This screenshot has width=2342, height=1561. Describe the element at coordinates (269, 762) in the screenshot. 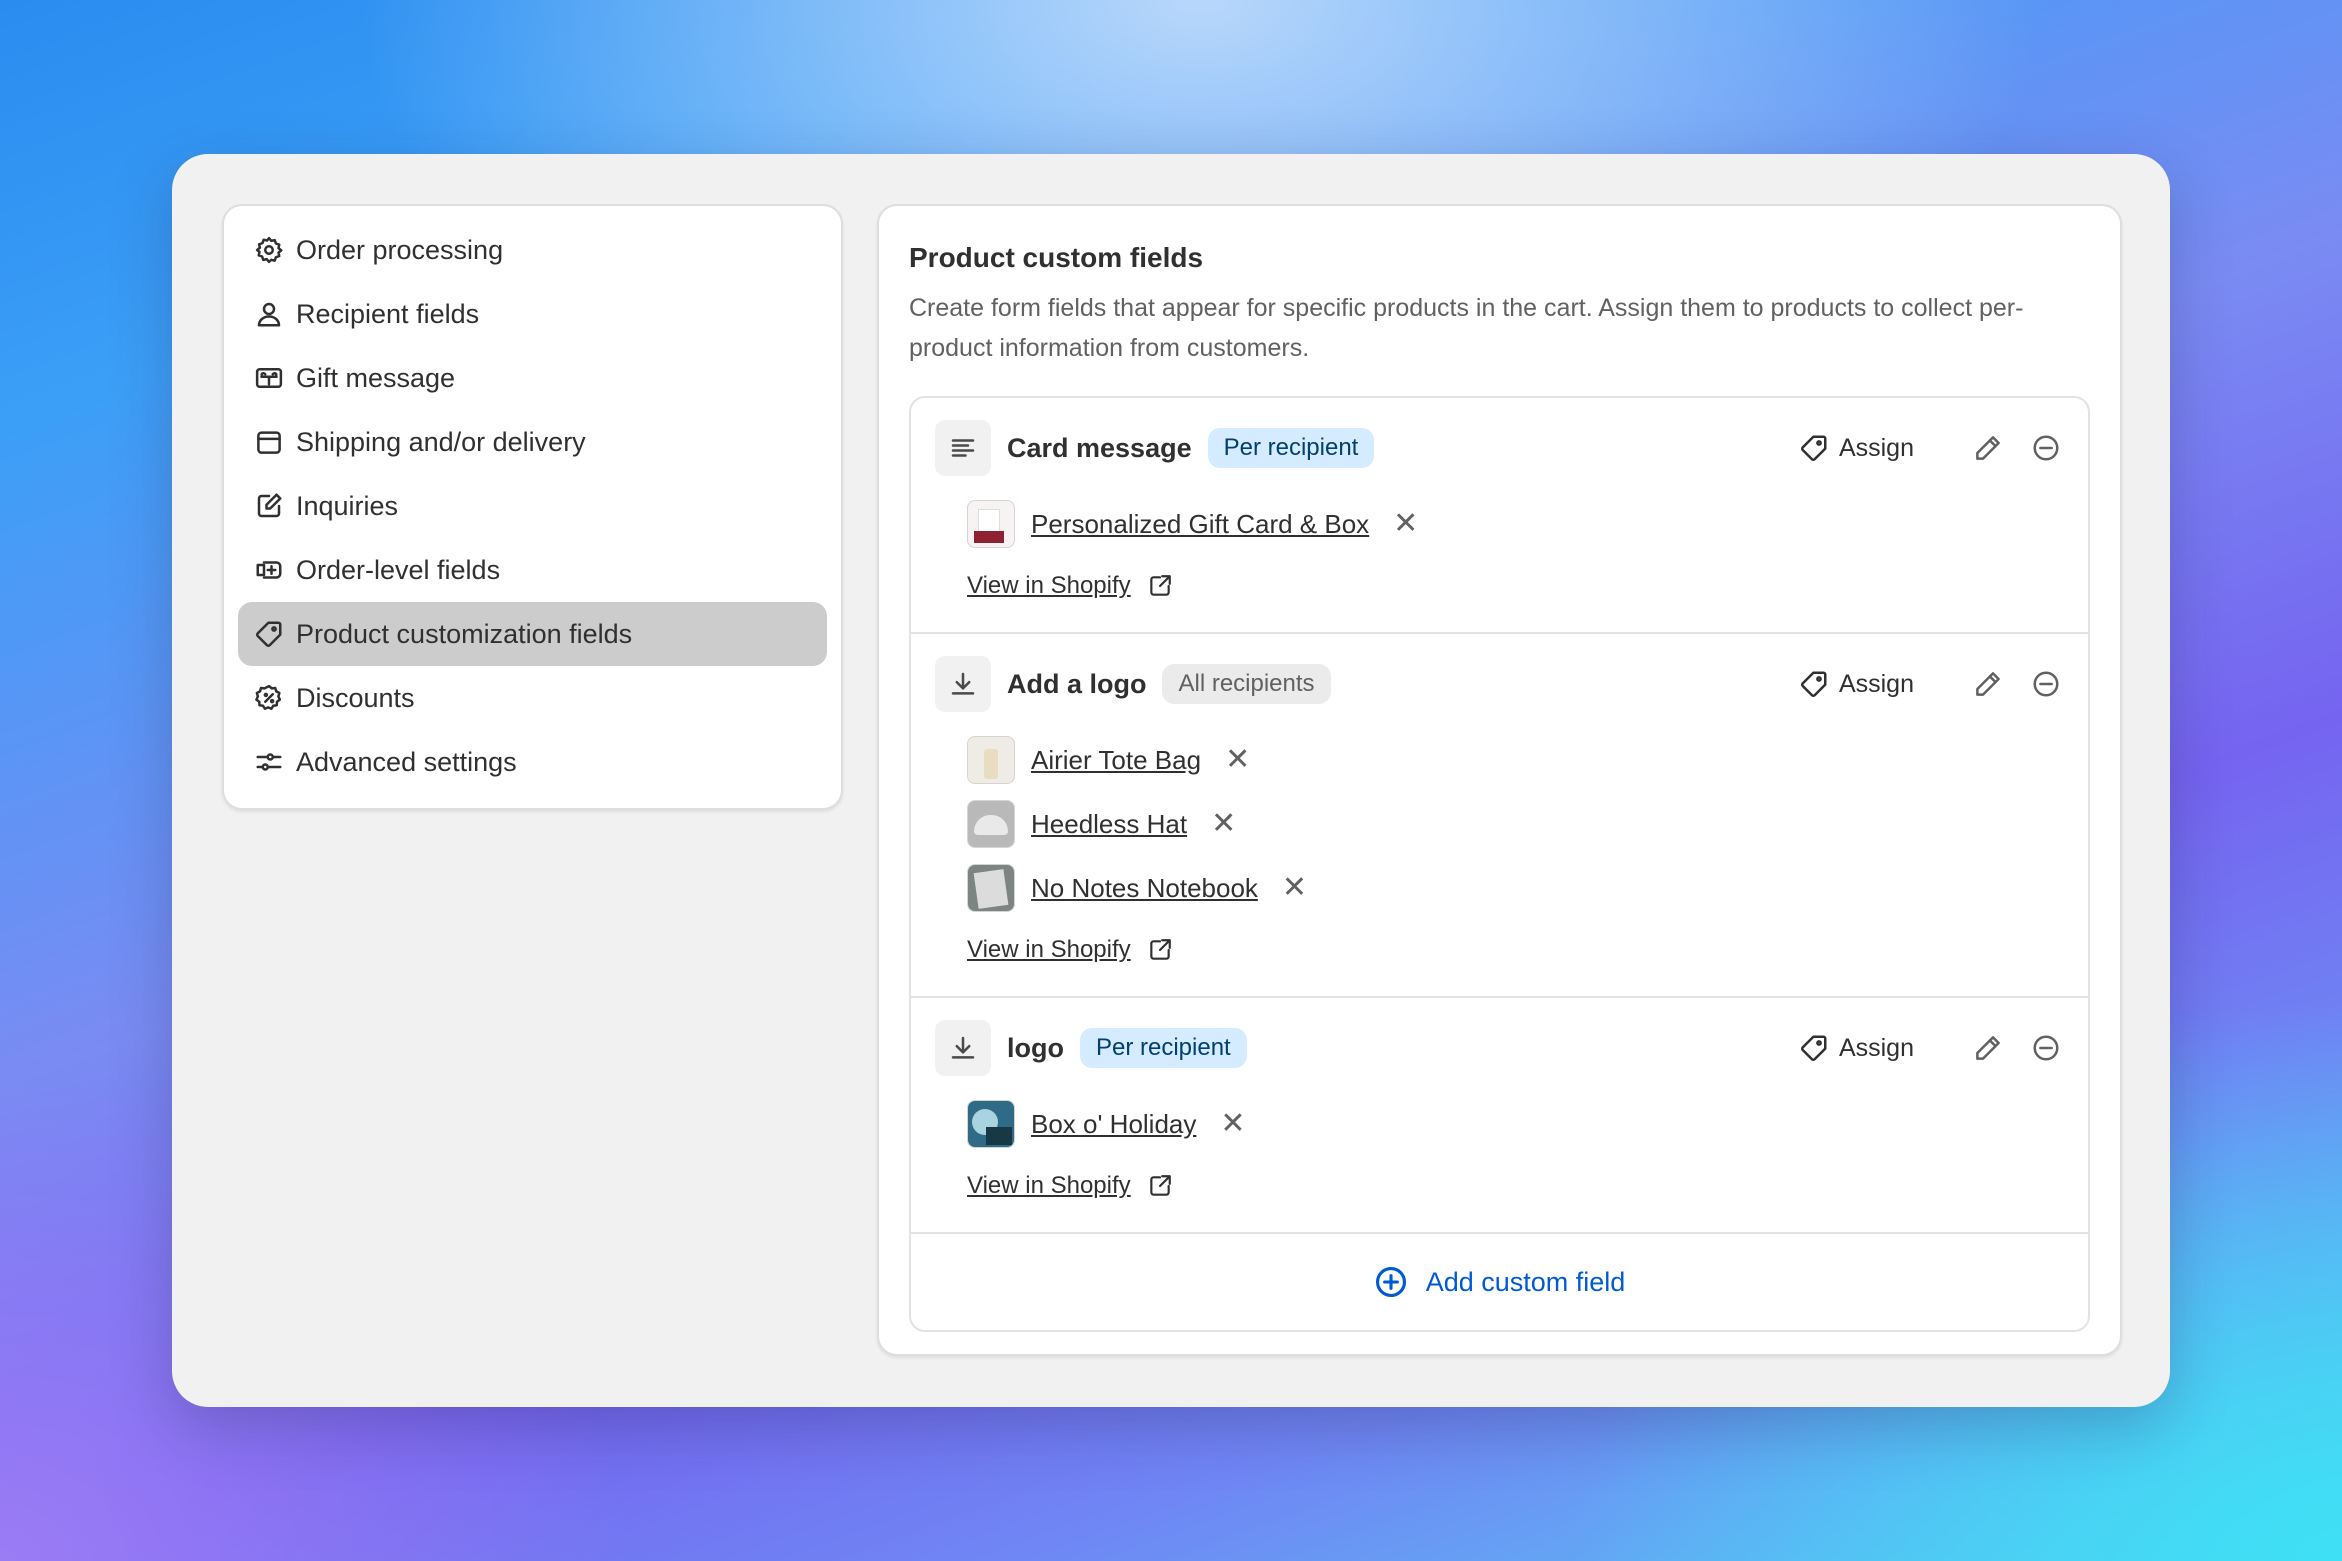

I see `sliders-icon` at that location.